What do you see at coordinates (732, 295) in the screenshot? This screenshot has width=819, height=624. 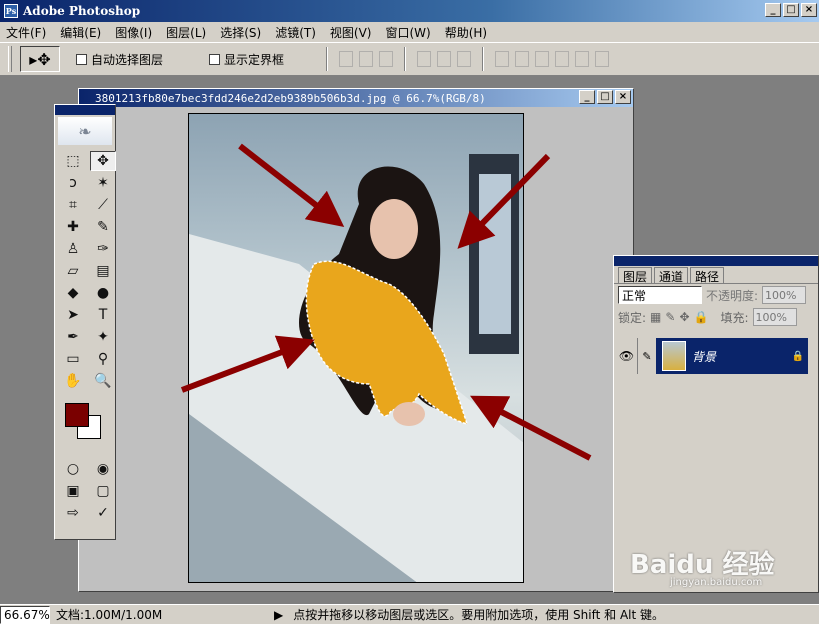 I see `opacity-label: 不透明度:` at bounding box center [732, 295].